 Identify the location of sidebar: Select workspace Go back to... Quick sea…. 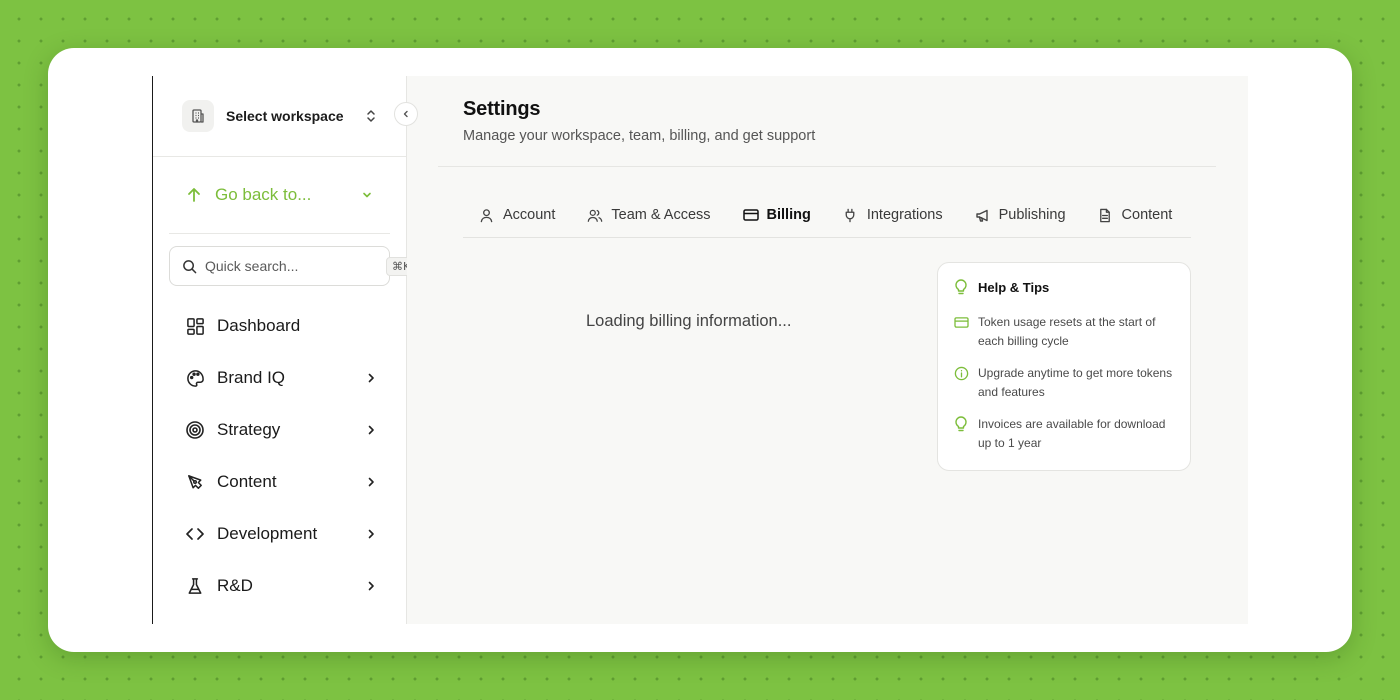
(285, 350).